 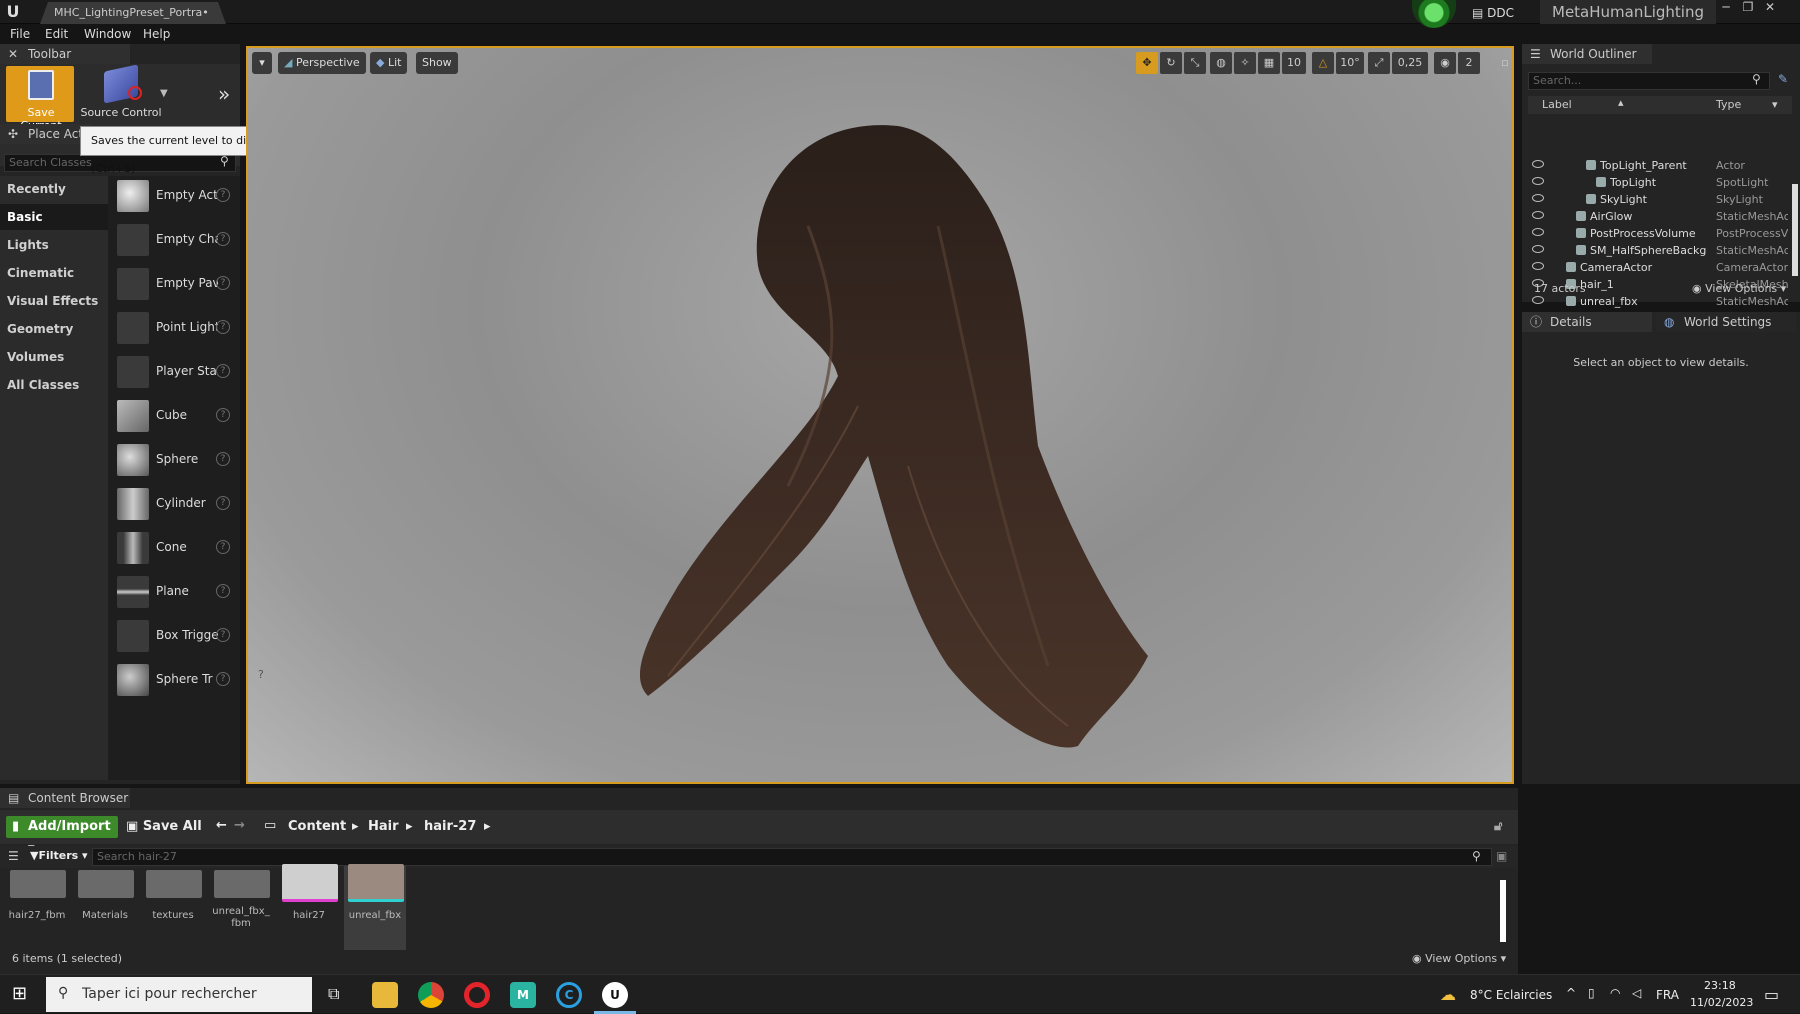 I want to click on outliner-row: TopLight_Parent Actor, so click(x=1659, y=166).